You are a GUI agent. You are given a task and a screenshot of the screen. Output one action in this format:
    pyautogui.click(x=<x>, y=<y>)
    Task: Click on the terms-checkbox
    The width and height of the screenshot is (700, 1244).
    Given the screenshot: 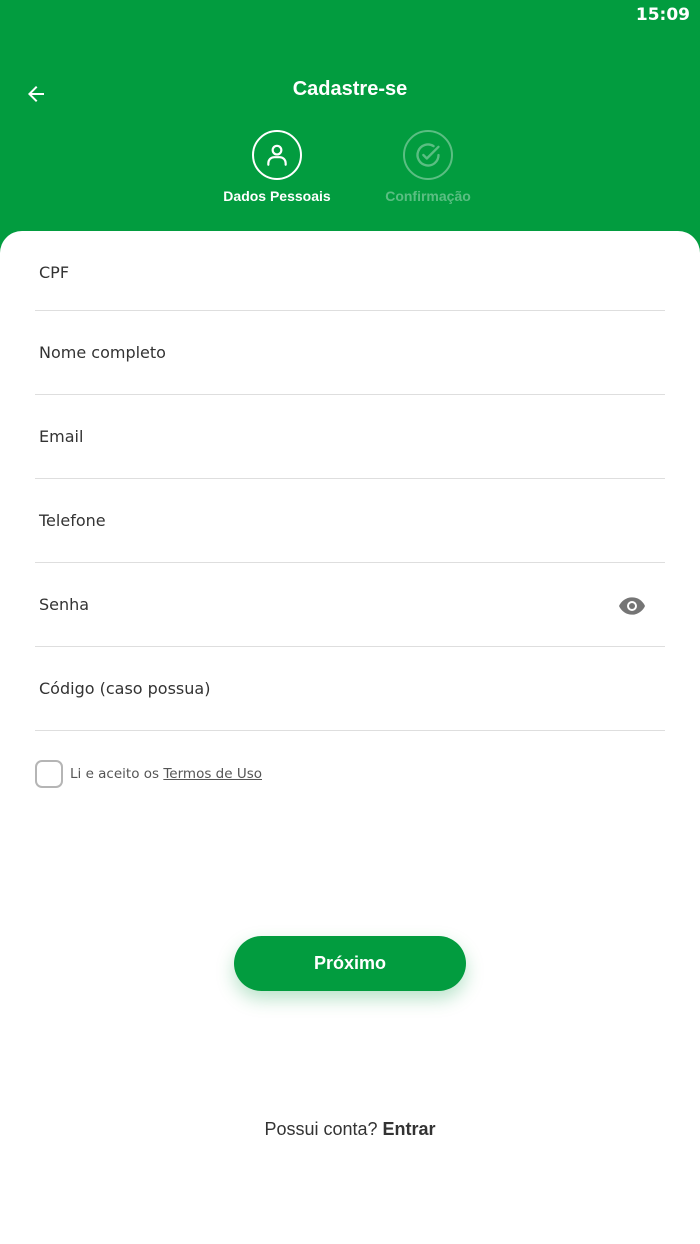 What is the action you would take?
    pyautogui.click(x=49, y=774)
    